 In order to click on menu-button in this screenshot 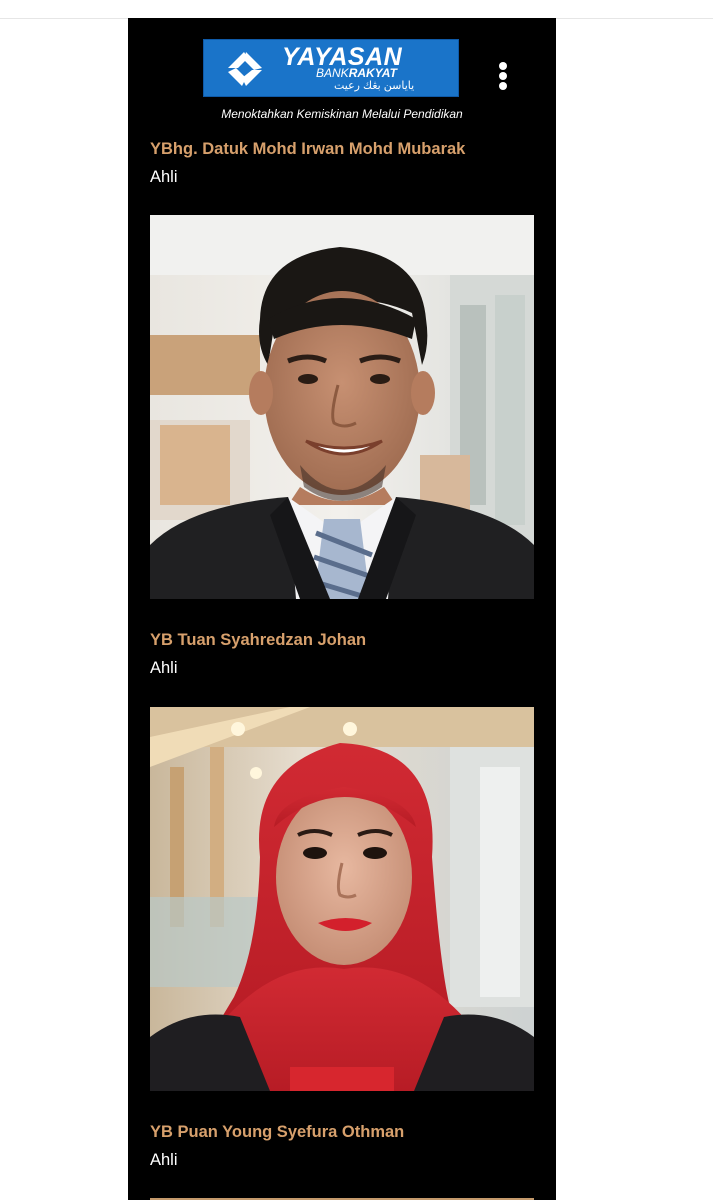, I will do `click(504, 76)`.